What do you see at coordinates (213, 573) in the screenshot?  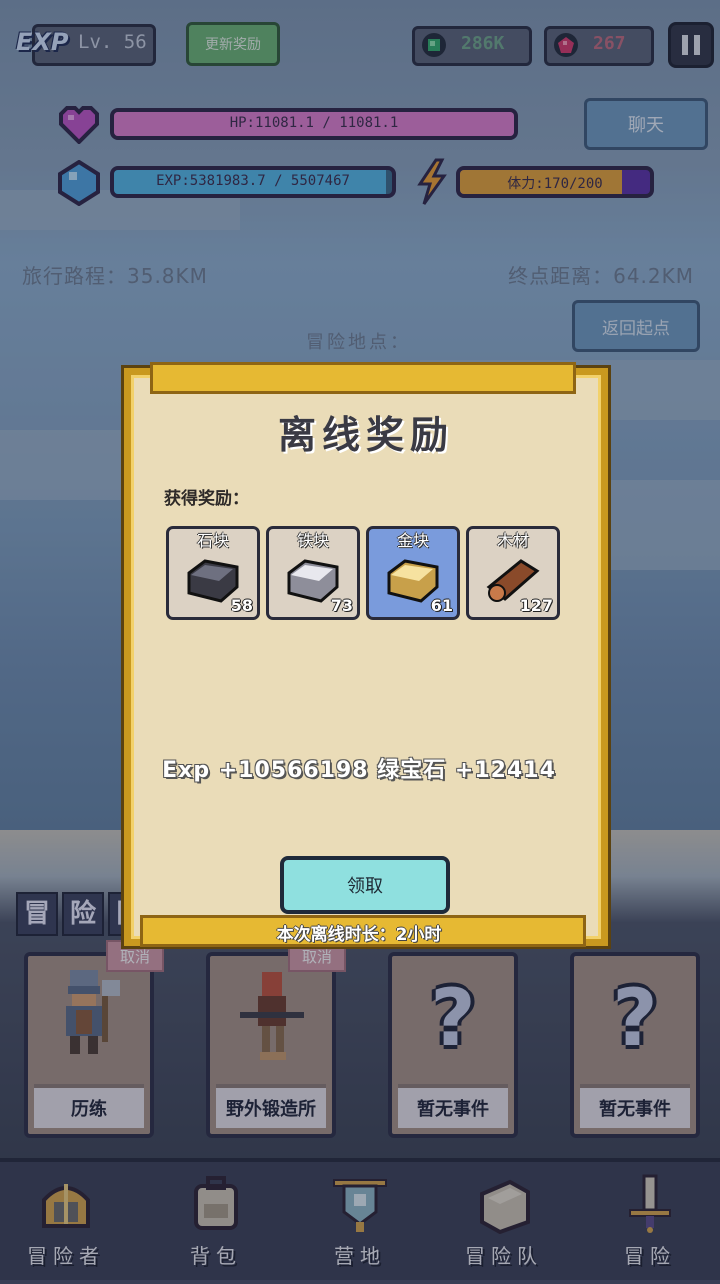 I see `reward-item-stone: 石块 58` at bounding box center [213, 573].